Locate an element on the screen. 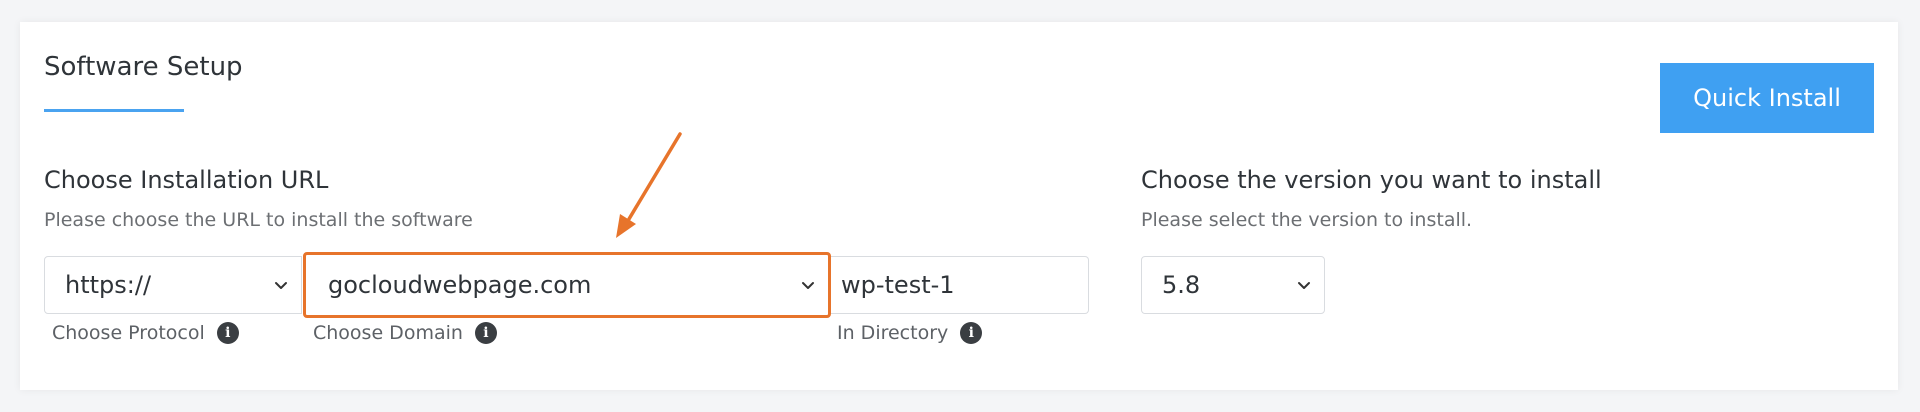 This screenshot has height=412, width=1920. quick-install-button: Quick Install is located at coordinates (1767, 98).